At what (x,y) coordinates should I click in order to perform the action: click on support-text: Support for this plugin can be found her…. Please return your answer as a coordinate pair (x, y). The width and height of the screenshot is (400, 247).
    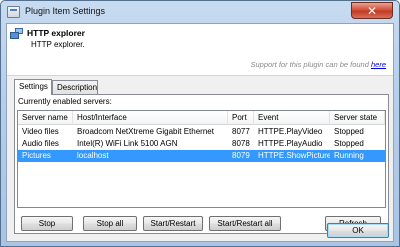
    Looking at the image, I should click on (318, 64).